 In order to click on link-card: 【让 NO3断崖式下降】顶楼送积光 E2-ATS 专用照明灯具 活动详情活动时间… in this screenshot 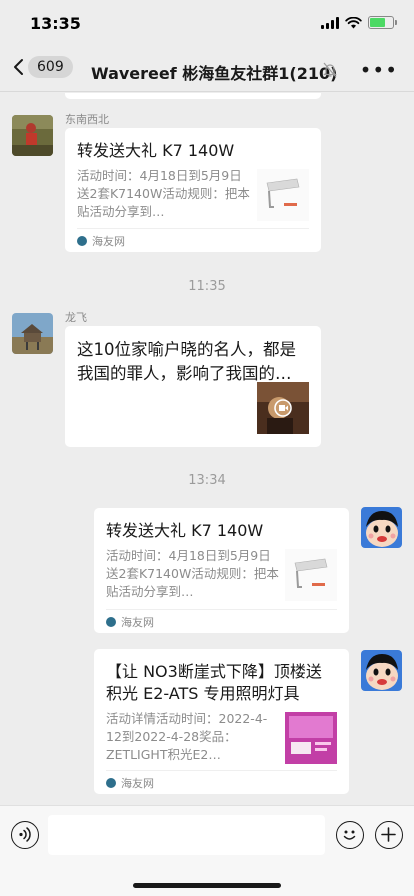, I will do `click(221, 721)`.